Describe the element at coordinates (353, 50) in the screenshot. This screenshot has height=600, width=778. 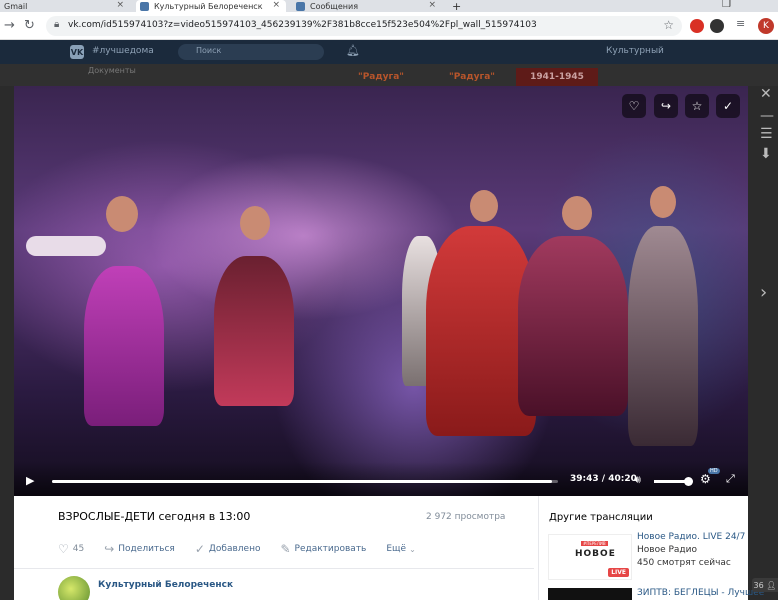
I see `notifications-bell-icon: 🔔︎` at that location.